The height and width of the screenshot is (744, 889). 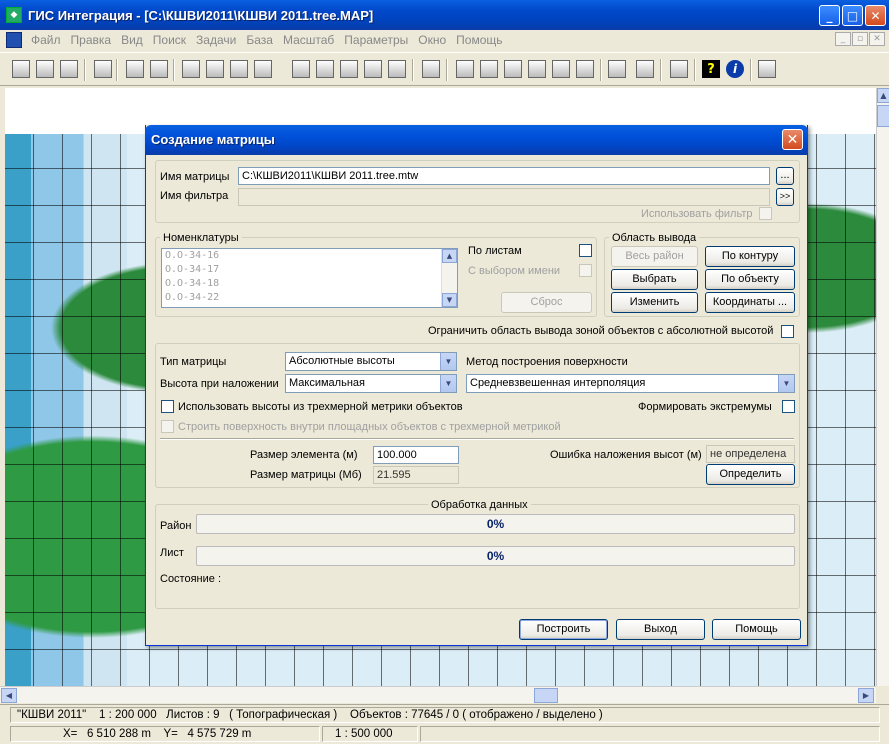 I want to click on refresh-icon, so click(x=585, y=69).